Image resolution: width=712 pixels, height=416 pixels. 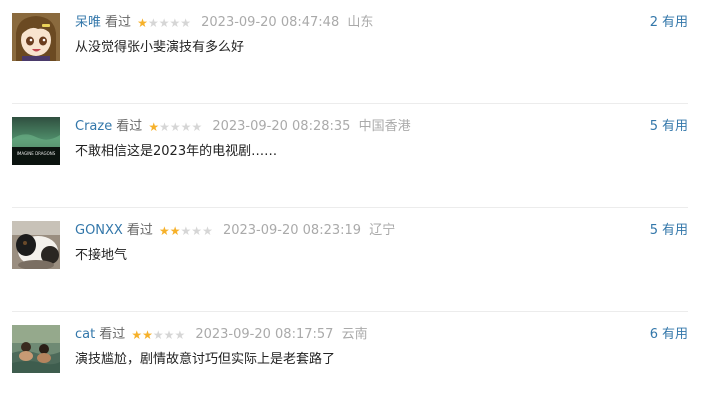 I want to click on comment-location: 中国香港, so click(x=384, y=126).